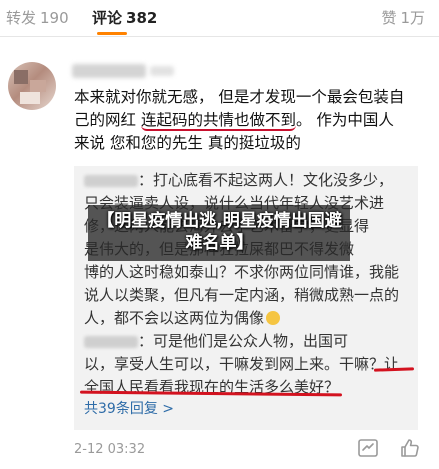 The width and height of the screenshot is (439, 469). Describe the element at coordinates (124, 18) in the screenshot. I see `tab-comments: 评论 382` at that location.